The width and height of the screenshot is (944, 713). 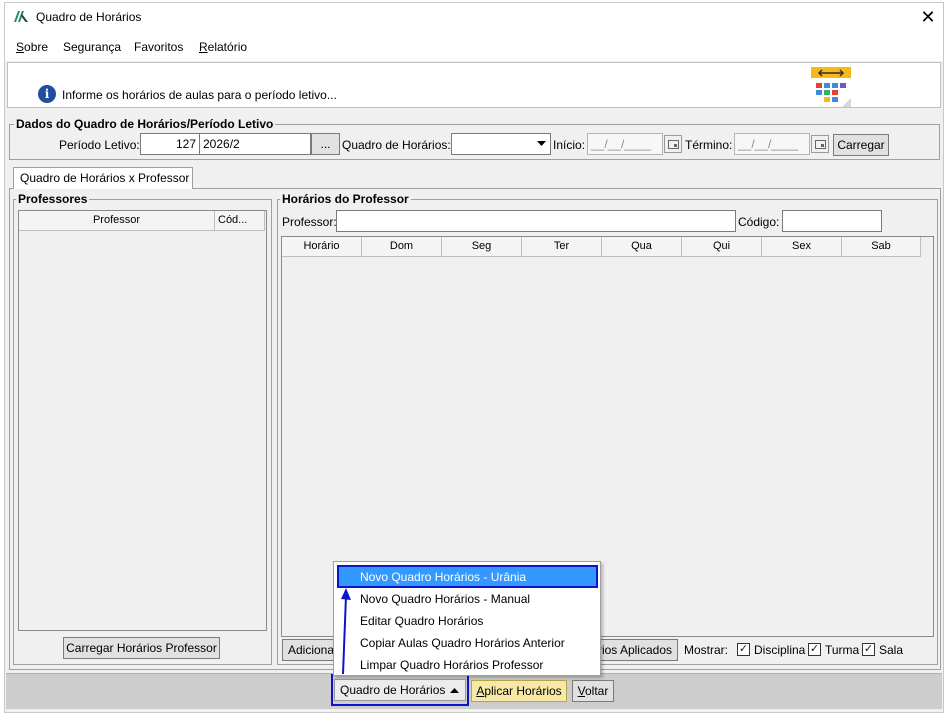 What do you see at coordinates (814, 649) in the screenshot?
I see `turma-checkbox: ✓` at bounding box center [814, 649].